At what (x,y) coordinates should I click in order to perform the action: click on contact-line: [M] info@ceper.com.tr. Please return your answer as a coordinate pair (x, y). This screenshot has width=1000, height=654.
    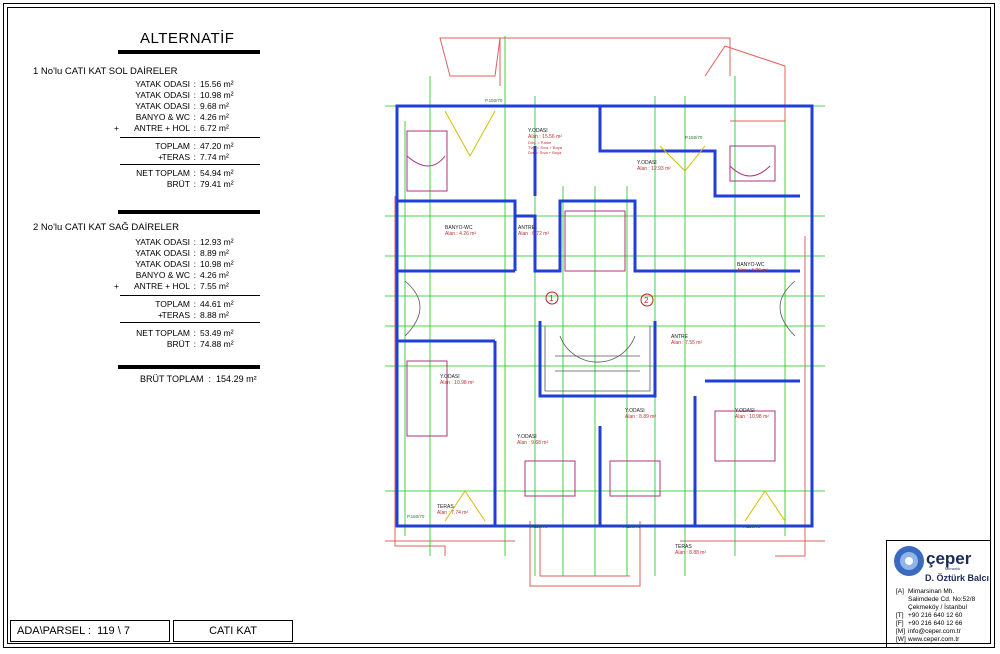
    Looking at the image, I should click on (928, 631).